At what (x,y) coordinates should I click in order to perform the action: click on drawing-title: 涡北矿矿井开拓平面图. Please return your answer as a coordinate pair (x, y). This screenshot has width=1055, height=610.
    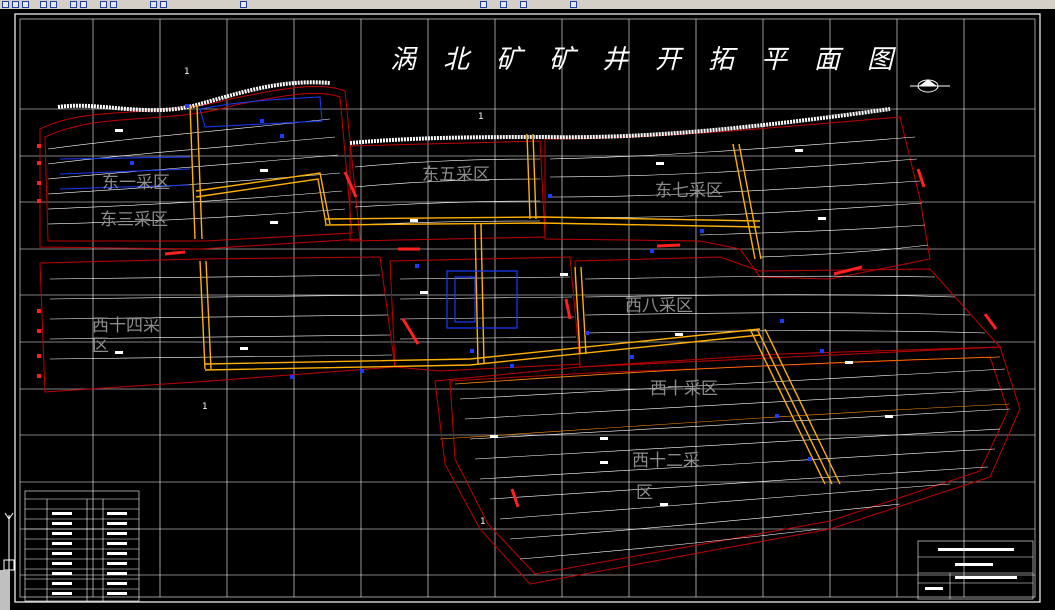
    Looking at the image, I should click on (655, 60).